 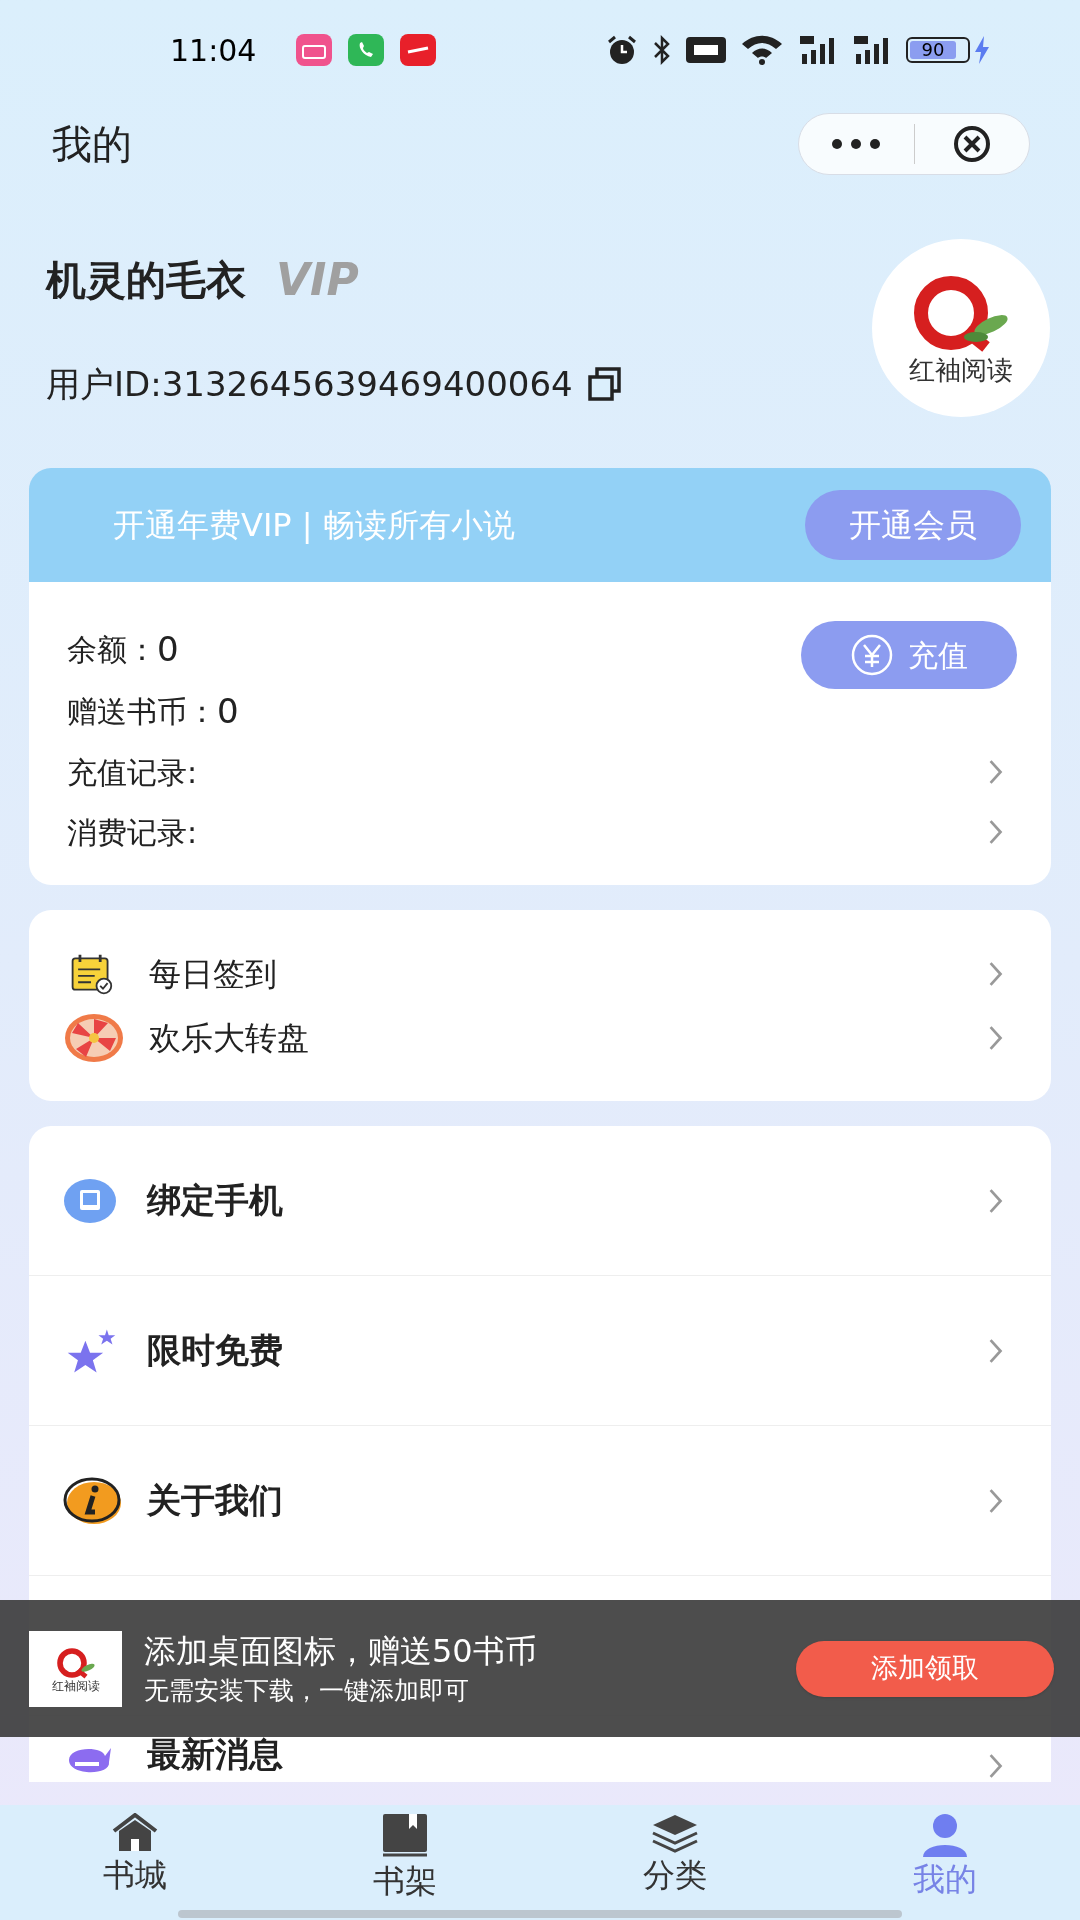 I want to click on menu-label: 限时免费, so click(x=215, y=1350).